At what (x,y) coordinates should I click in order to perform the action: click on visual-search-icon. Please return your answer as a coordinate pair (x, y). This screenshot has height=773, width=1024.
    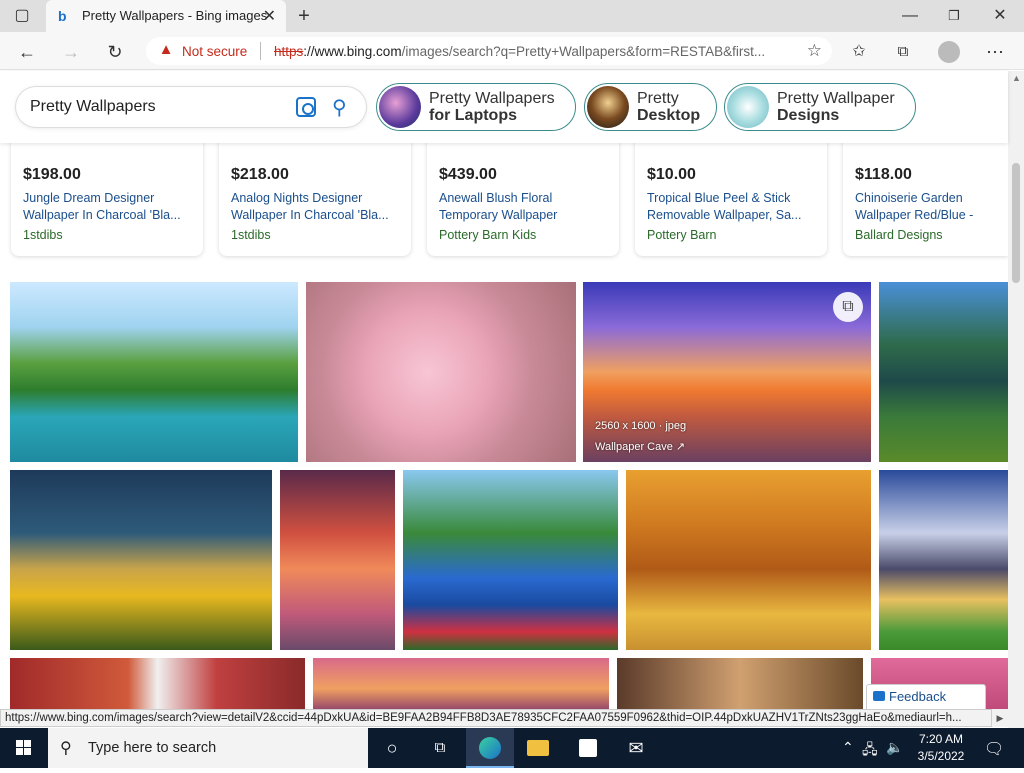
    Looking at the image, I should click on (306, 107).